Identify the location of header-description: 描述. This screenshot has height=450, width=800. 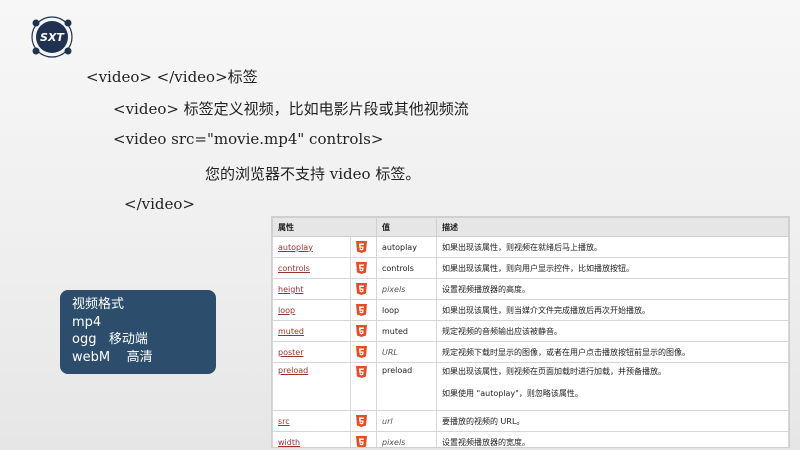
(612, 227).